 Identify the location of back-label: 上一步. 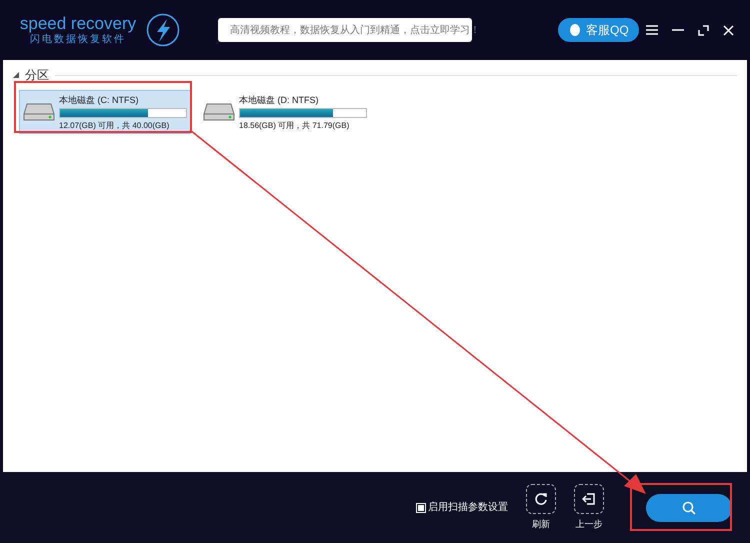
(589, 524).